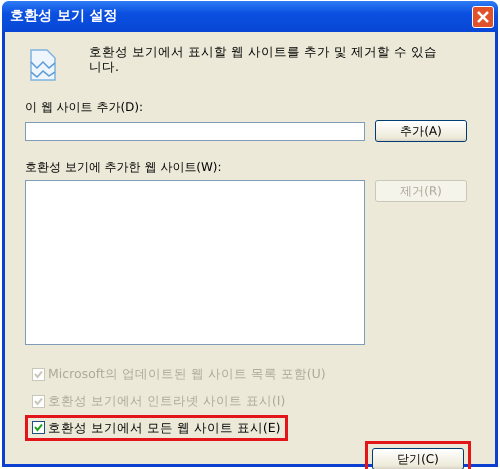 The image size is (500, 469). What do you see at coordinates (418, 458) in the screenshot?
I see `close-button: 닫기(C)` at bounding box center [418, 458].